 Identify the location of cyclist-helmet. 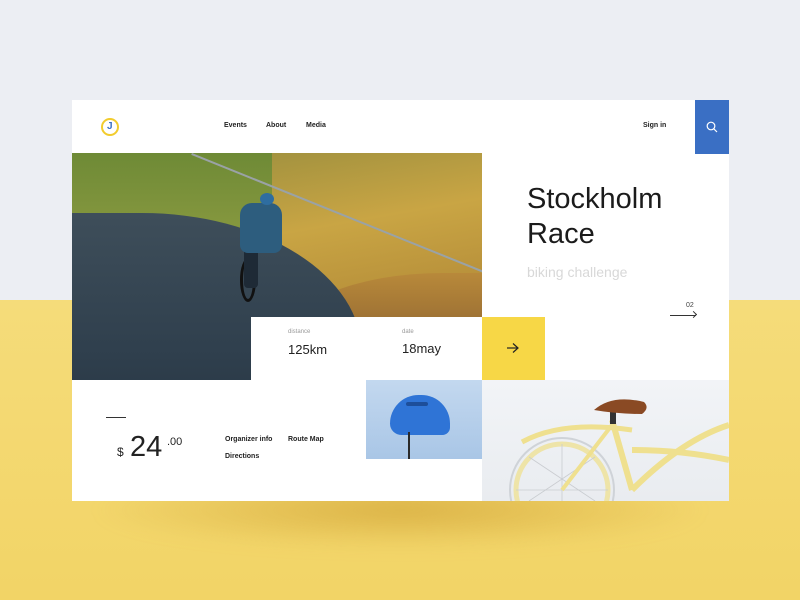
(267, 199).